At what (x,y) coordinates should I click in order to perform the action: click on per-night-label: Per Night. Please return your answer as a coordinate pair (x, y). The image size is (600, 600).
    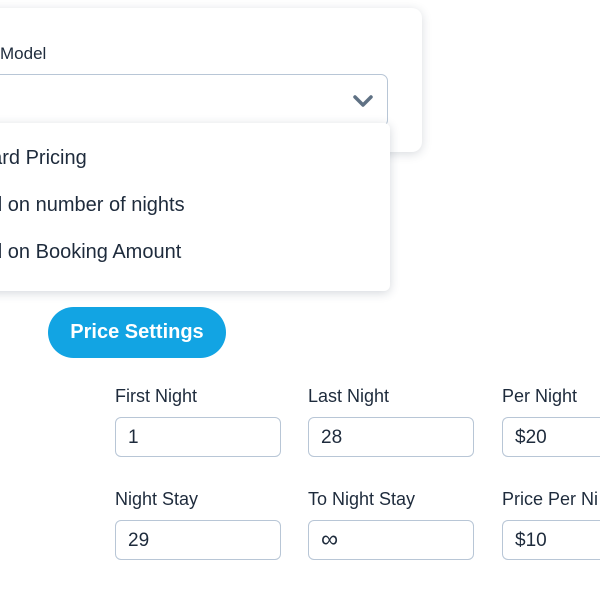
    Looking at the image, I should click on (540, 396).